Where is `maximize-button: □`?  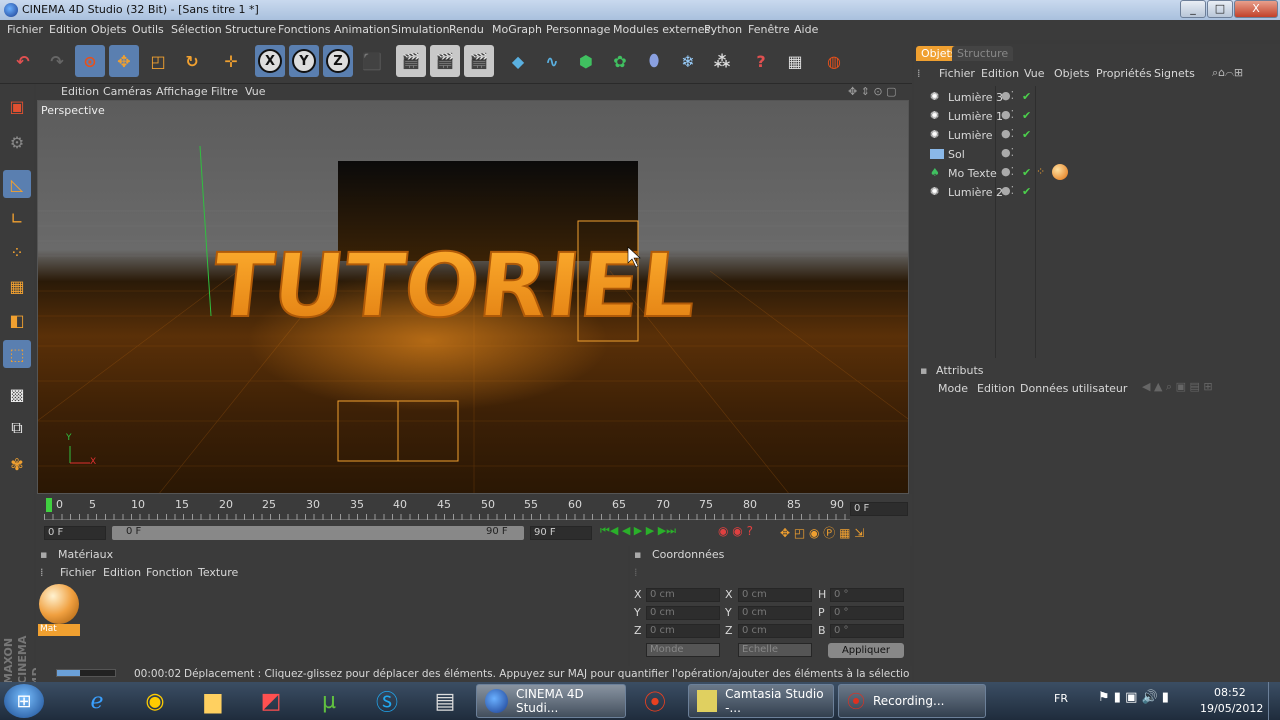 maximize-button: □ is located at coordinates (1220, 9).